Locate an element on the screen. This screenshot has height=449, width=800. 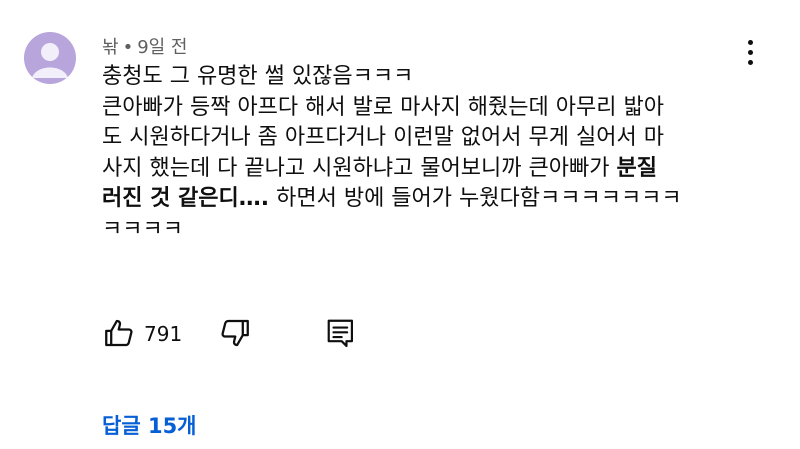
reply-comment-icon is located at coordinates (340, 333).